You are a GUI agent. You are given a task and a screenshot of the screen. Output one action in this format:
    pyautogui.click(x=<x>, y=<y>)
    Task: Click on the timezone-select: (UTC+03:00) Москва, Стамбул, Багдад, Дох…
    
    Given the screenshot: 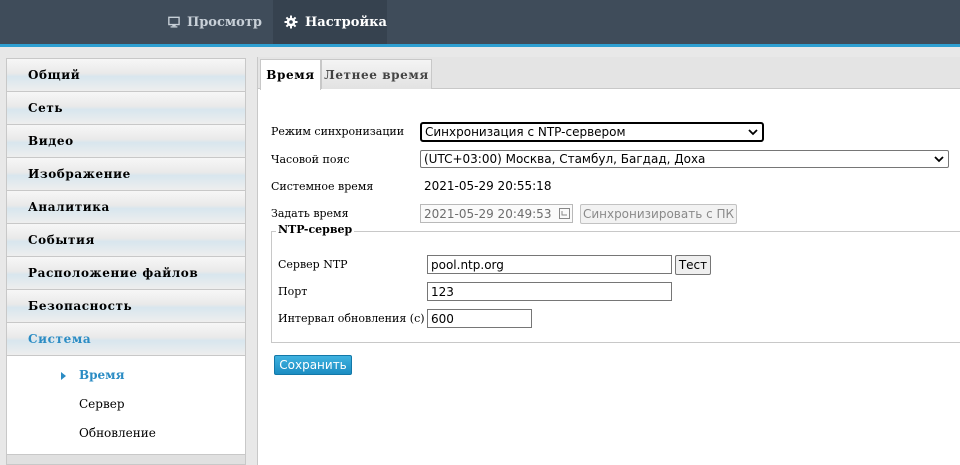 What is the action you would take?
    pyautogui.click(x=684, y=159)
    